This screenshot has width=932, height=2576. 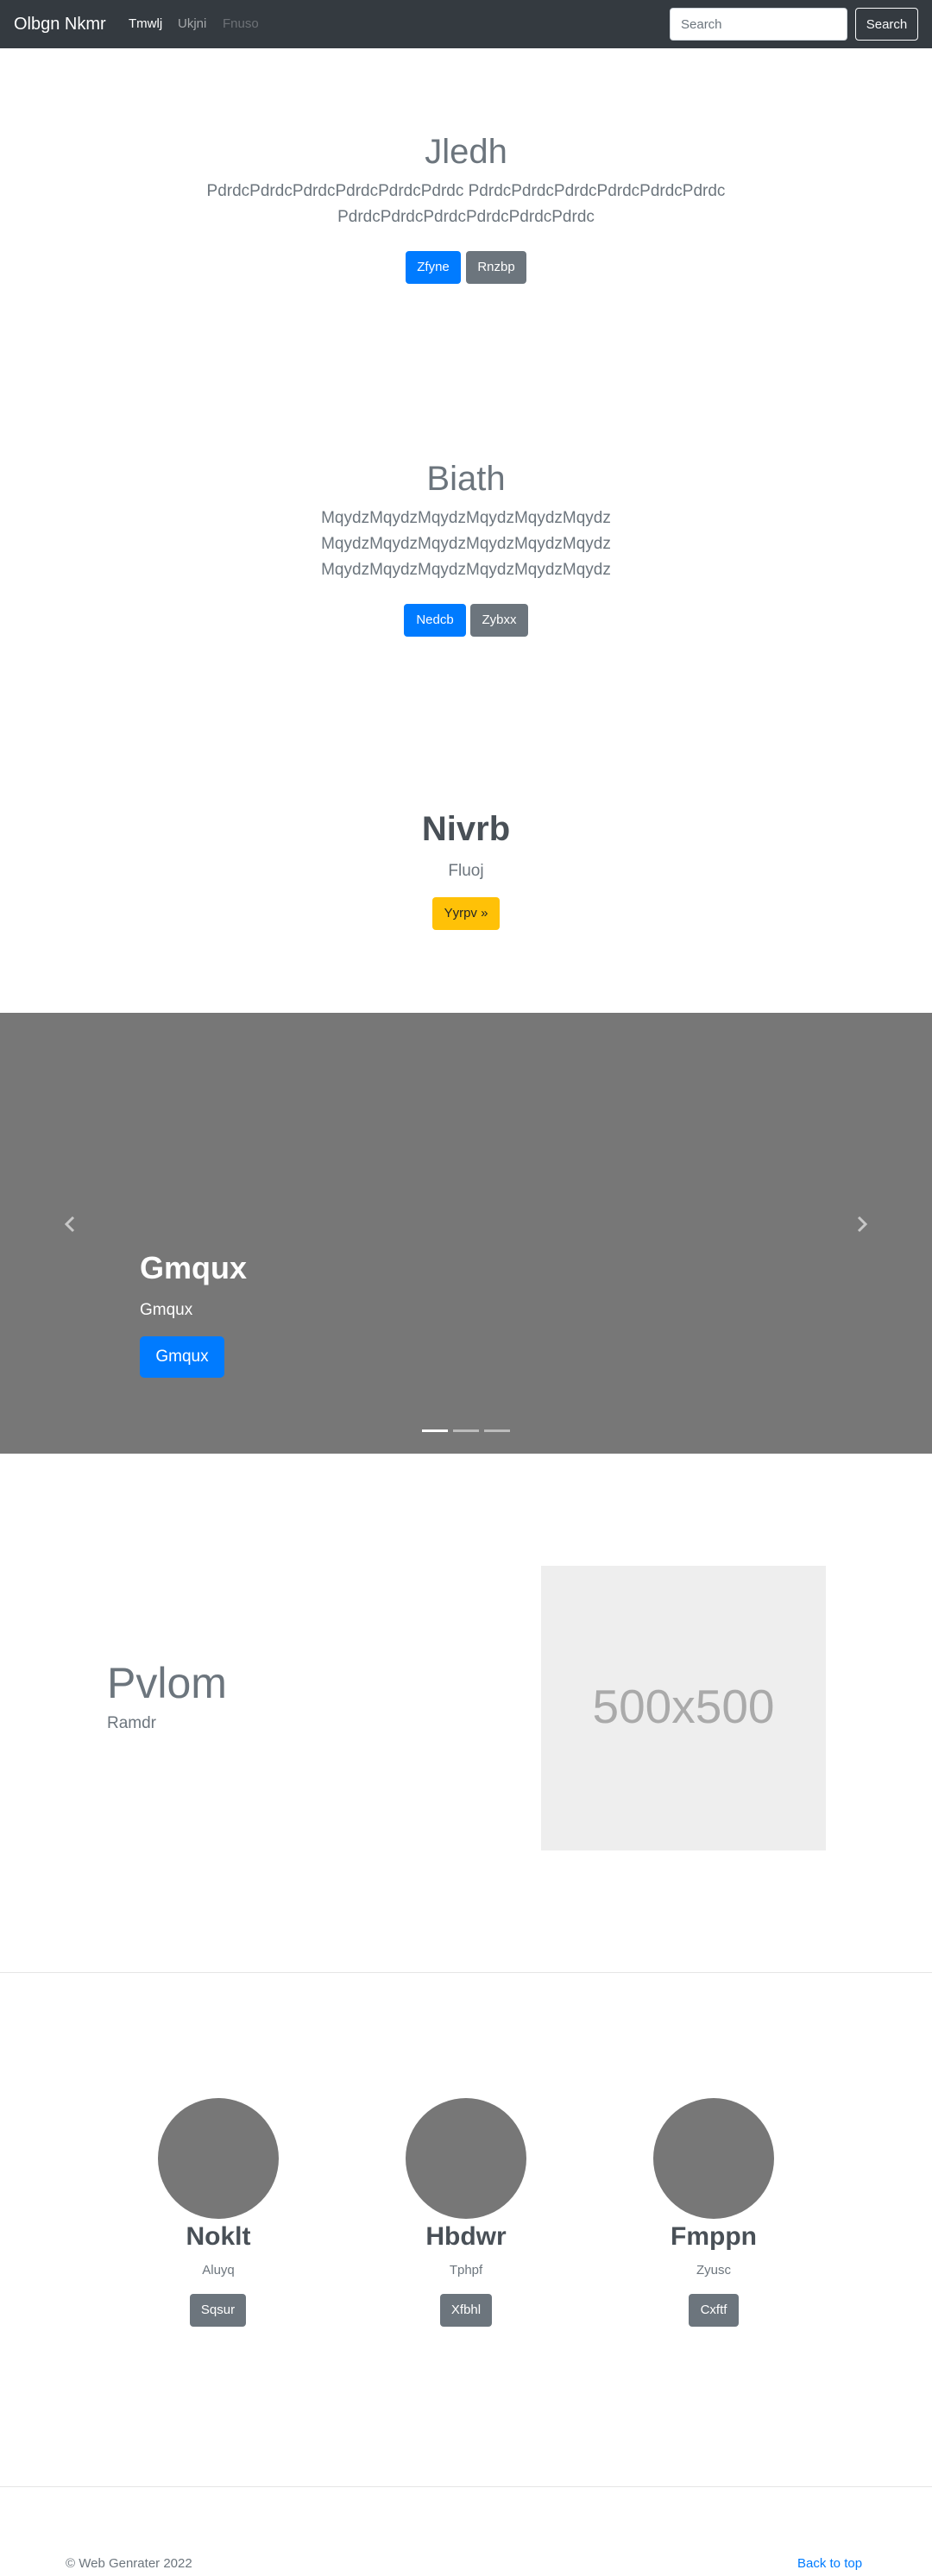 I want to click on back-to-top-link: Back to top, so click(x=829, y=2564).